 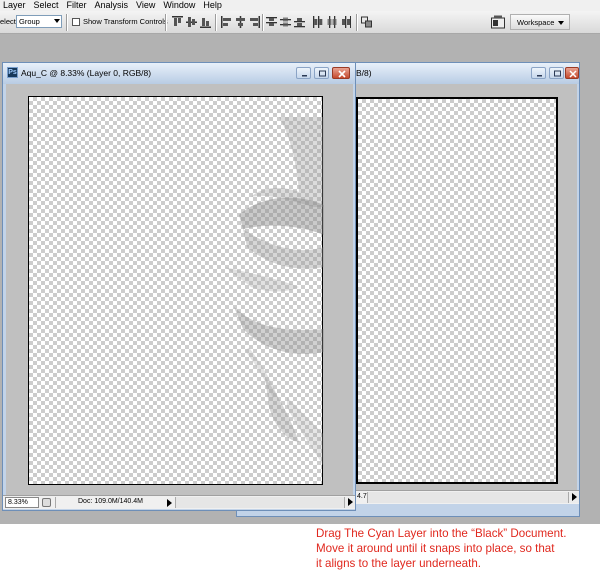 What do you see at coordinates (191, 22) in the screenshot?
I see `align-vertical-center-icon` at bounding box center [191, 22].